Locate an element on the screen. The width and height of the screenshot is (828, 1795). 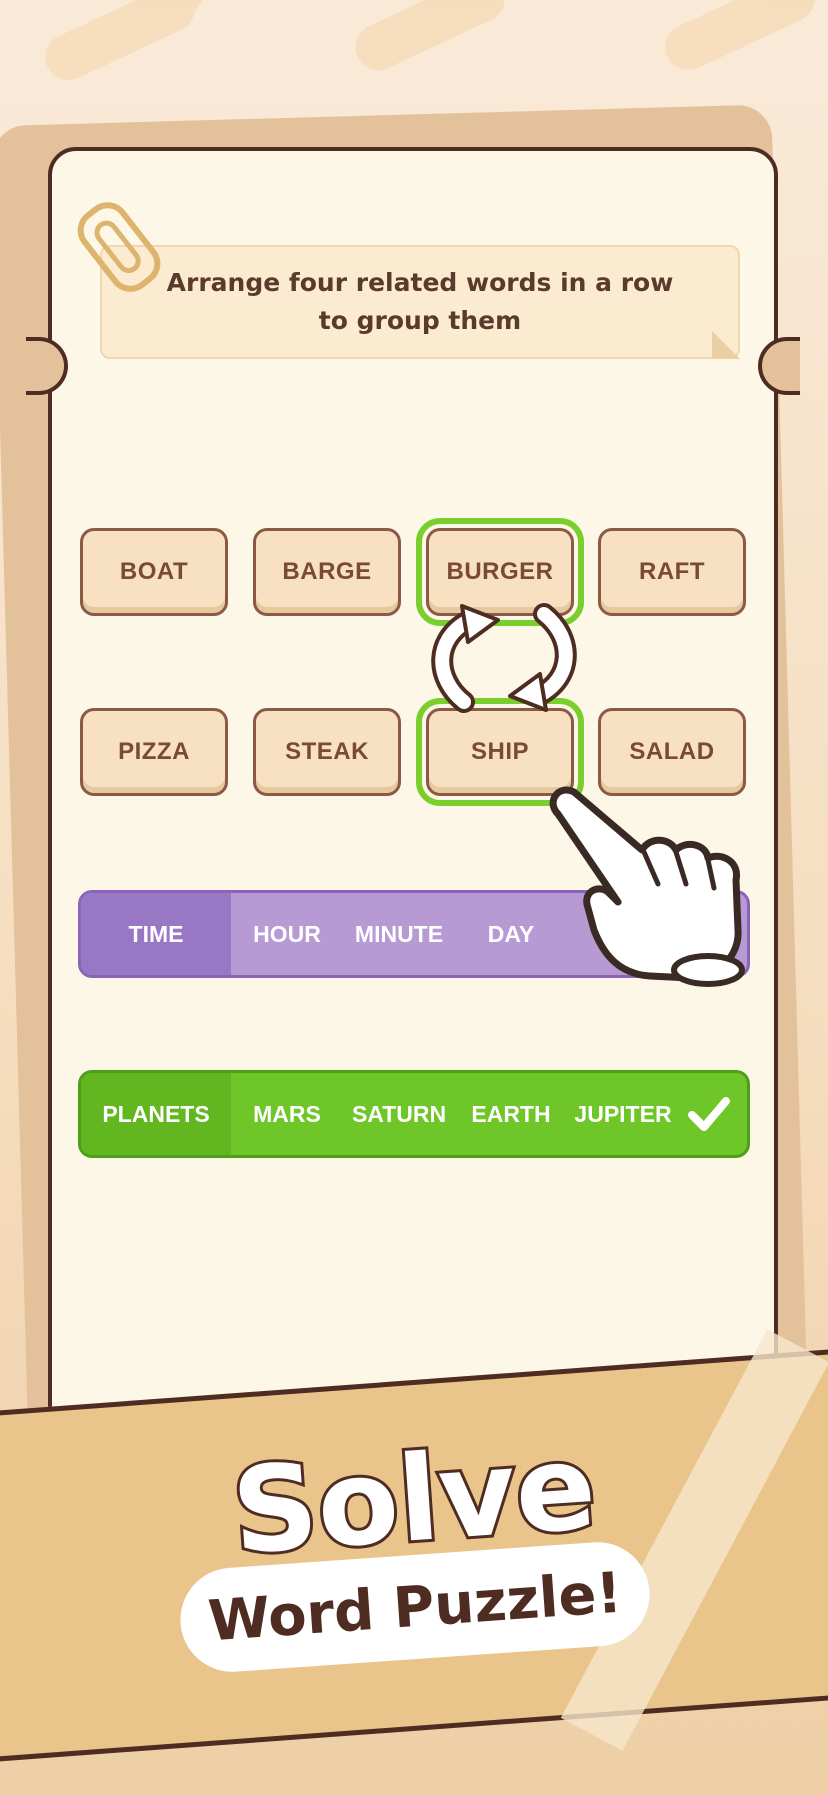
word-tile: BOAT is located at coordinates (154, 572).